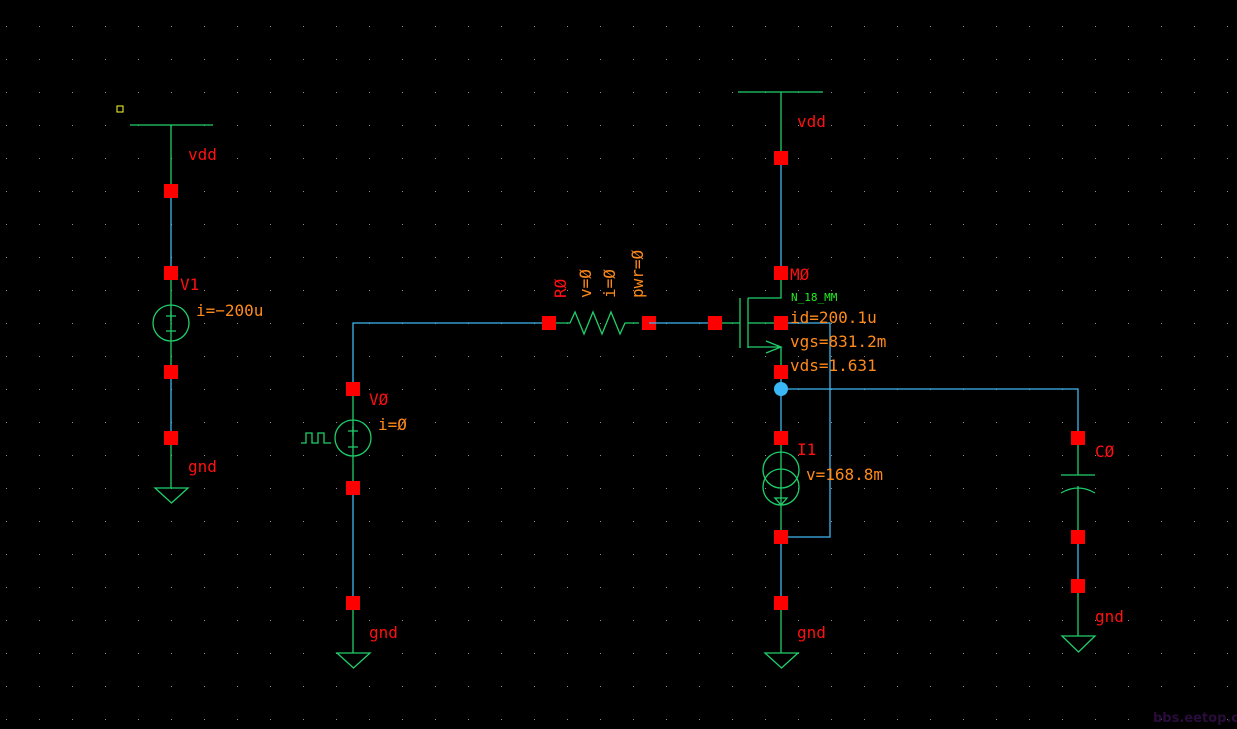 The image size is (1237, 729). Describe the element at coordinates (781, 389) in the screenshot. I see `selected-net-dot` at that location.